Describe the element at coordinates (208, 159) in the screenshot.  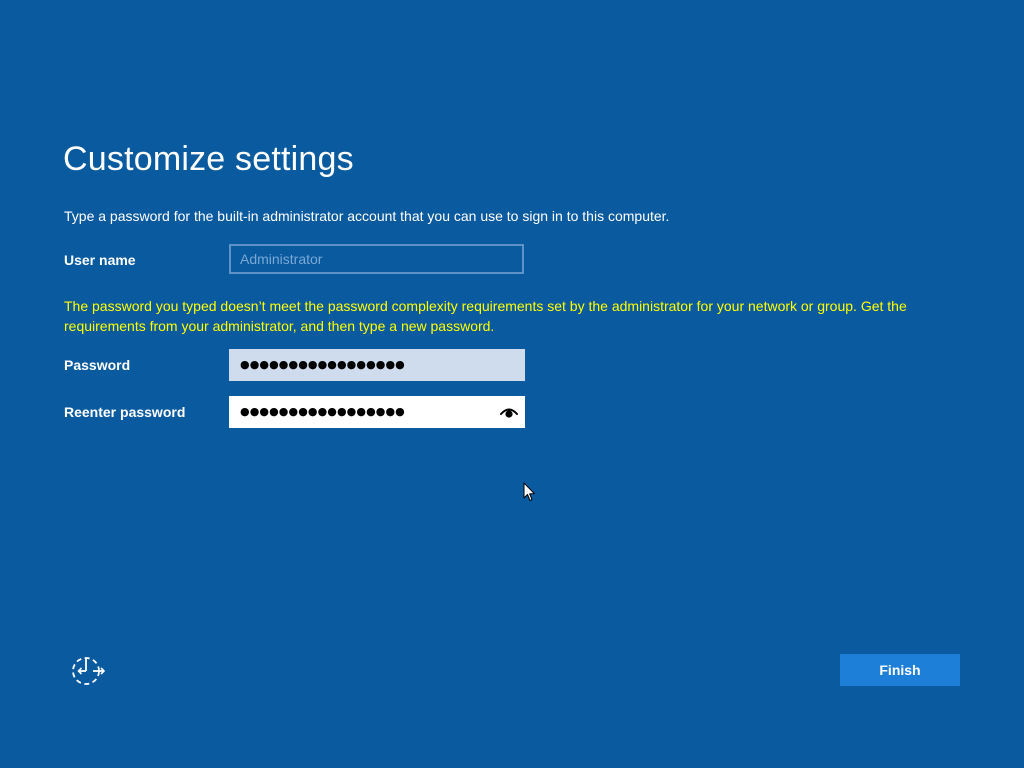
I see `page-title: Customize settings` at that location.